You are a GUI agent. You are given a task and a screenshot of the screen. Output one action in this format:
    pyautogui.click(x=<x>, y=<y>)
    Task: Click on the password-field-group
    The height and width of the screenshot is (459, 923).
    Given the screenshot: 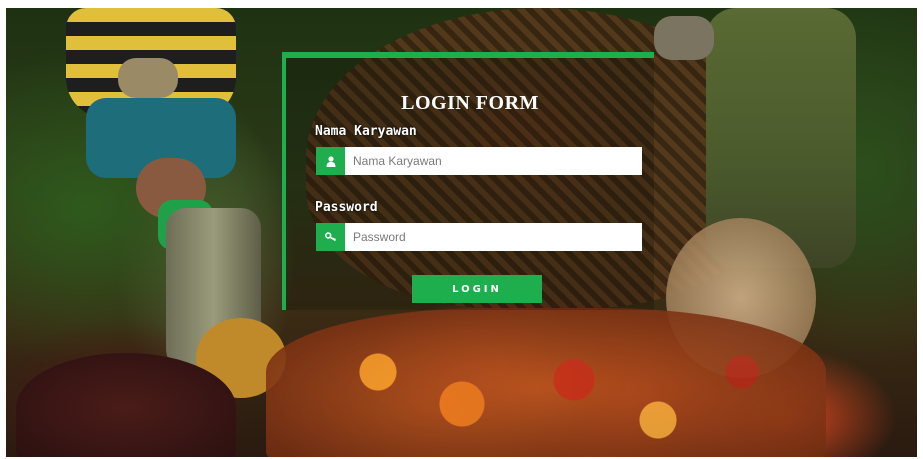 What is the action you would take?
    pyautogui.click(x=479, y=237)
    